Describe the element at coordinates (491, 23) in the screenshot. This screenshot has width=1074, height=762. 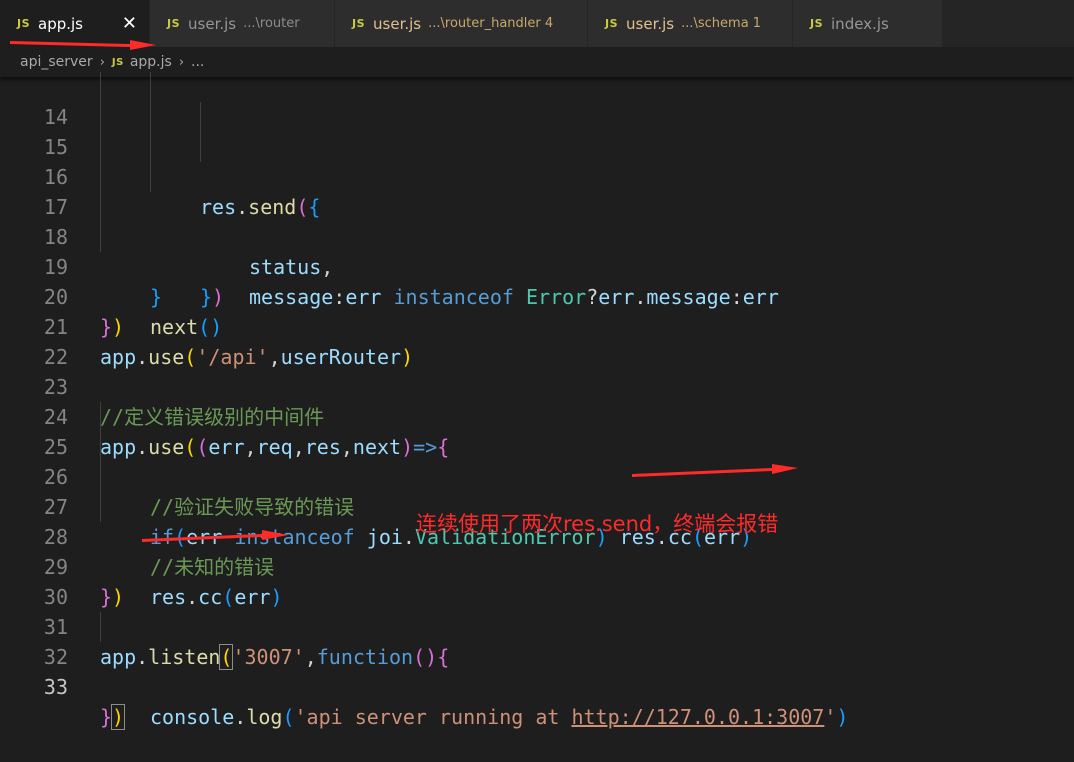
I see `tab-path-description: ...\router_handler 4` at that location.